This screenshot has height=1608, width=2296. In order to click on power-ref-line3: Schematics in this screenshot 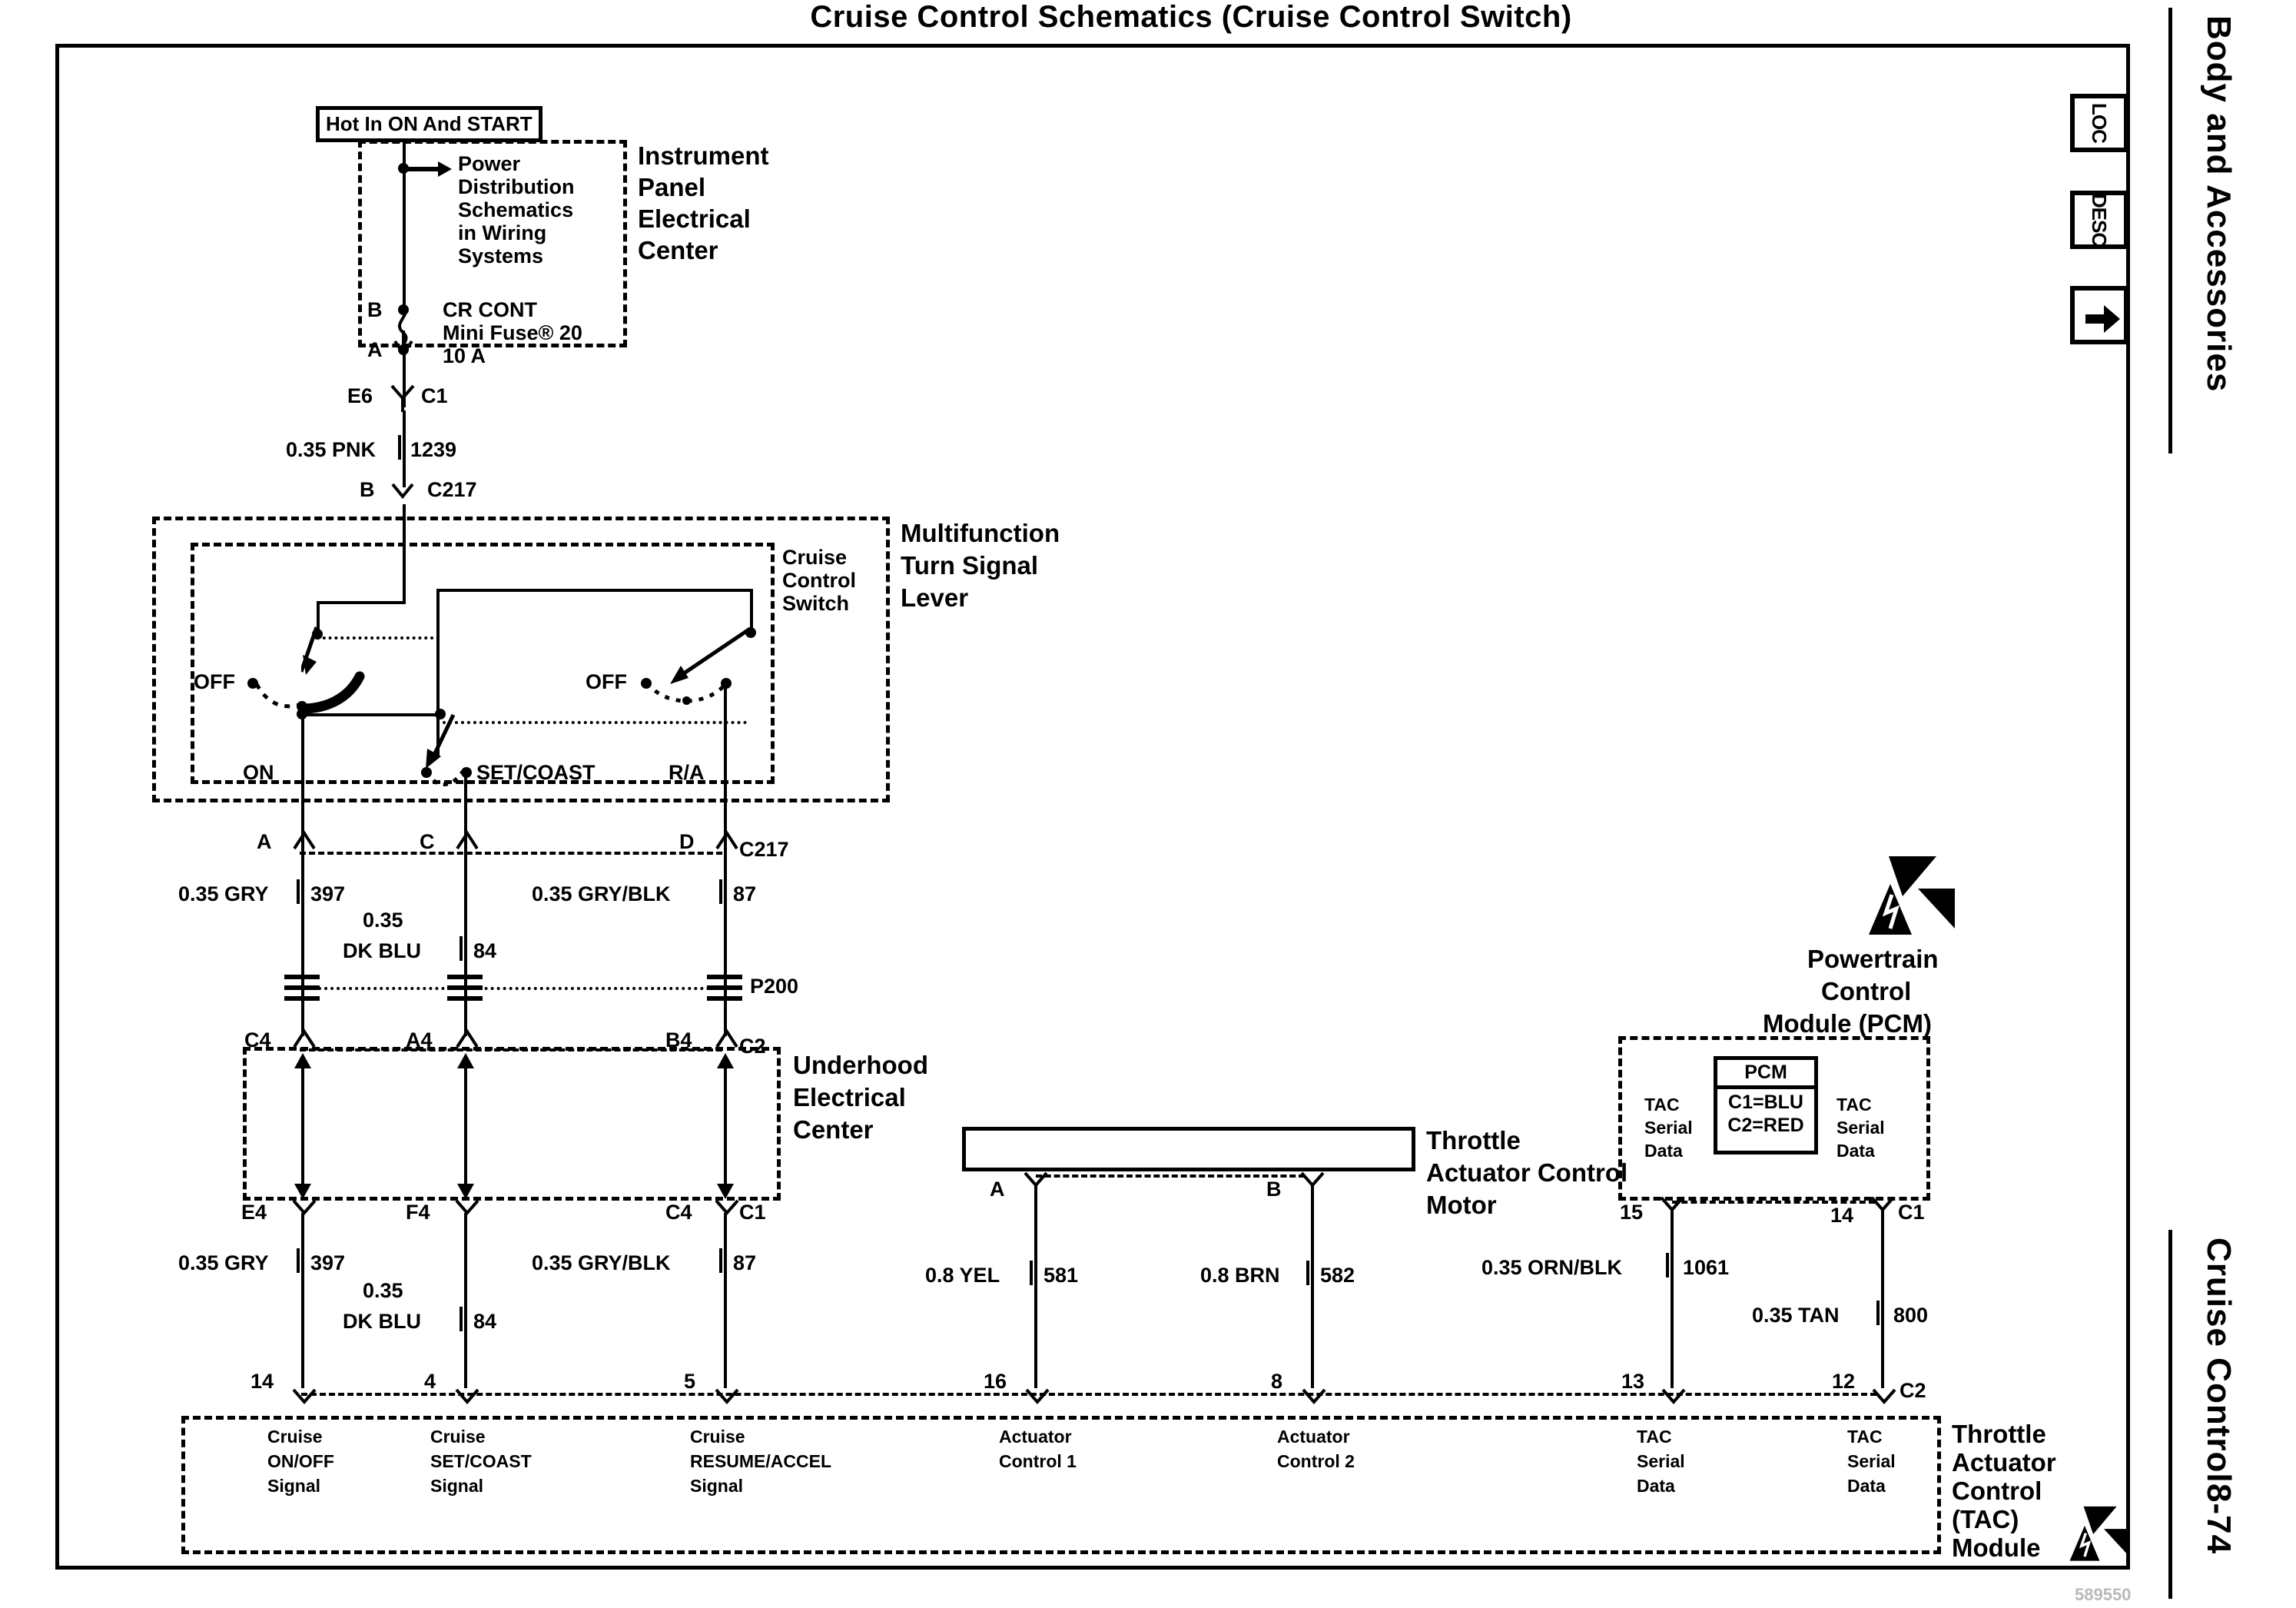, I will do `click(516, 209)`.